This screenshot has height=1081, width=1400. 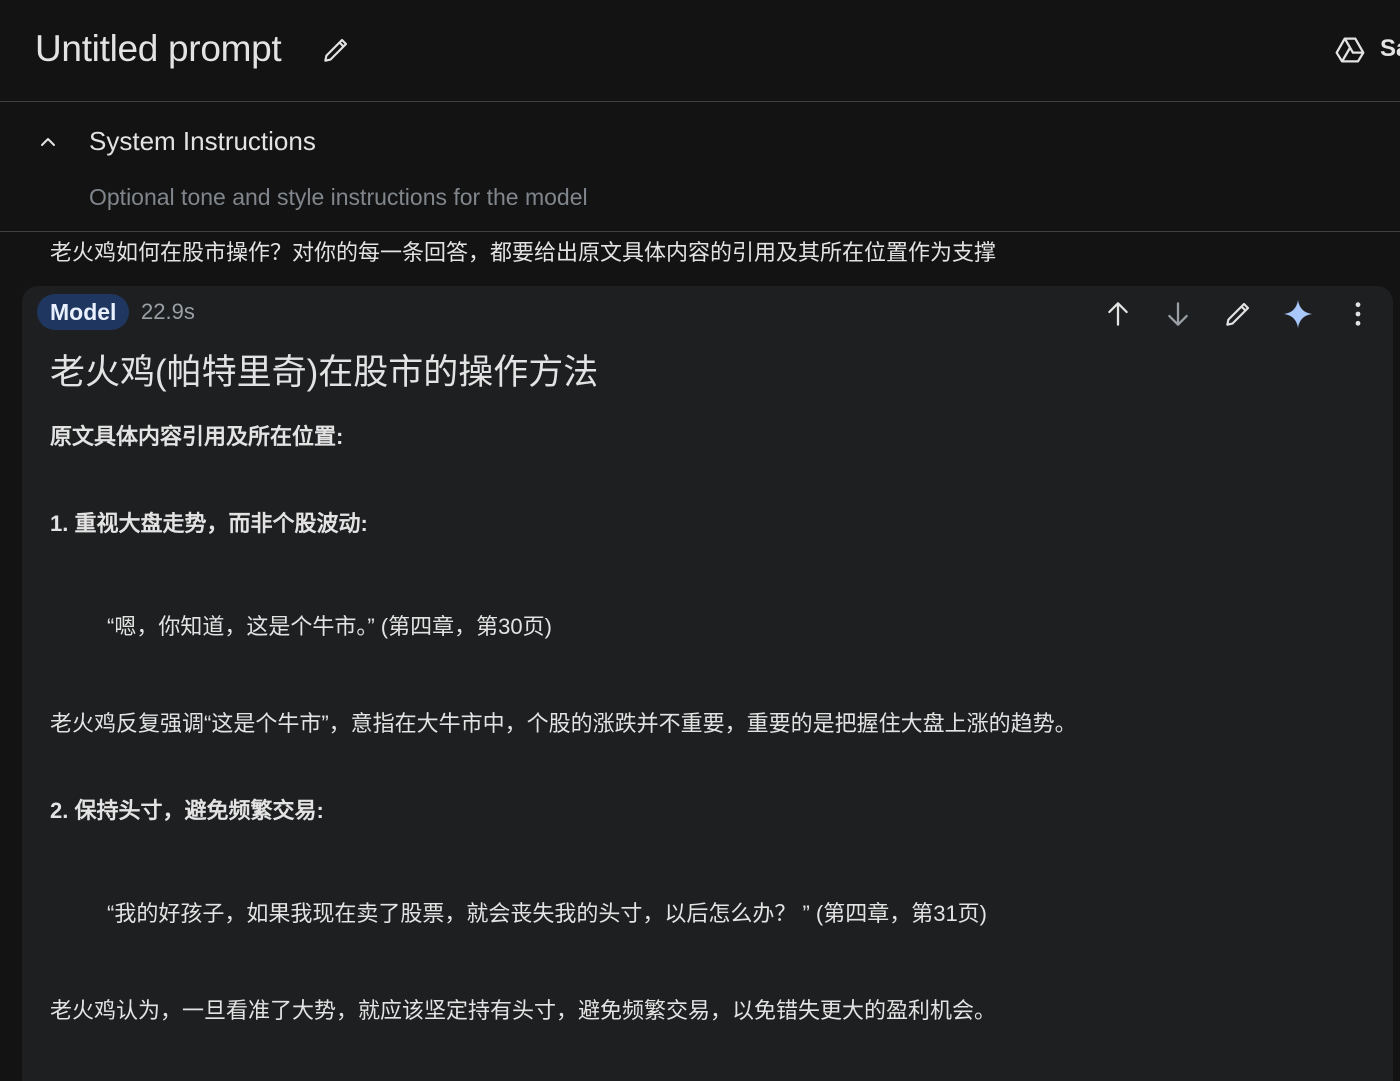 I want to click on system-instructions-title: System Instructions, so click(x=202, y=141).